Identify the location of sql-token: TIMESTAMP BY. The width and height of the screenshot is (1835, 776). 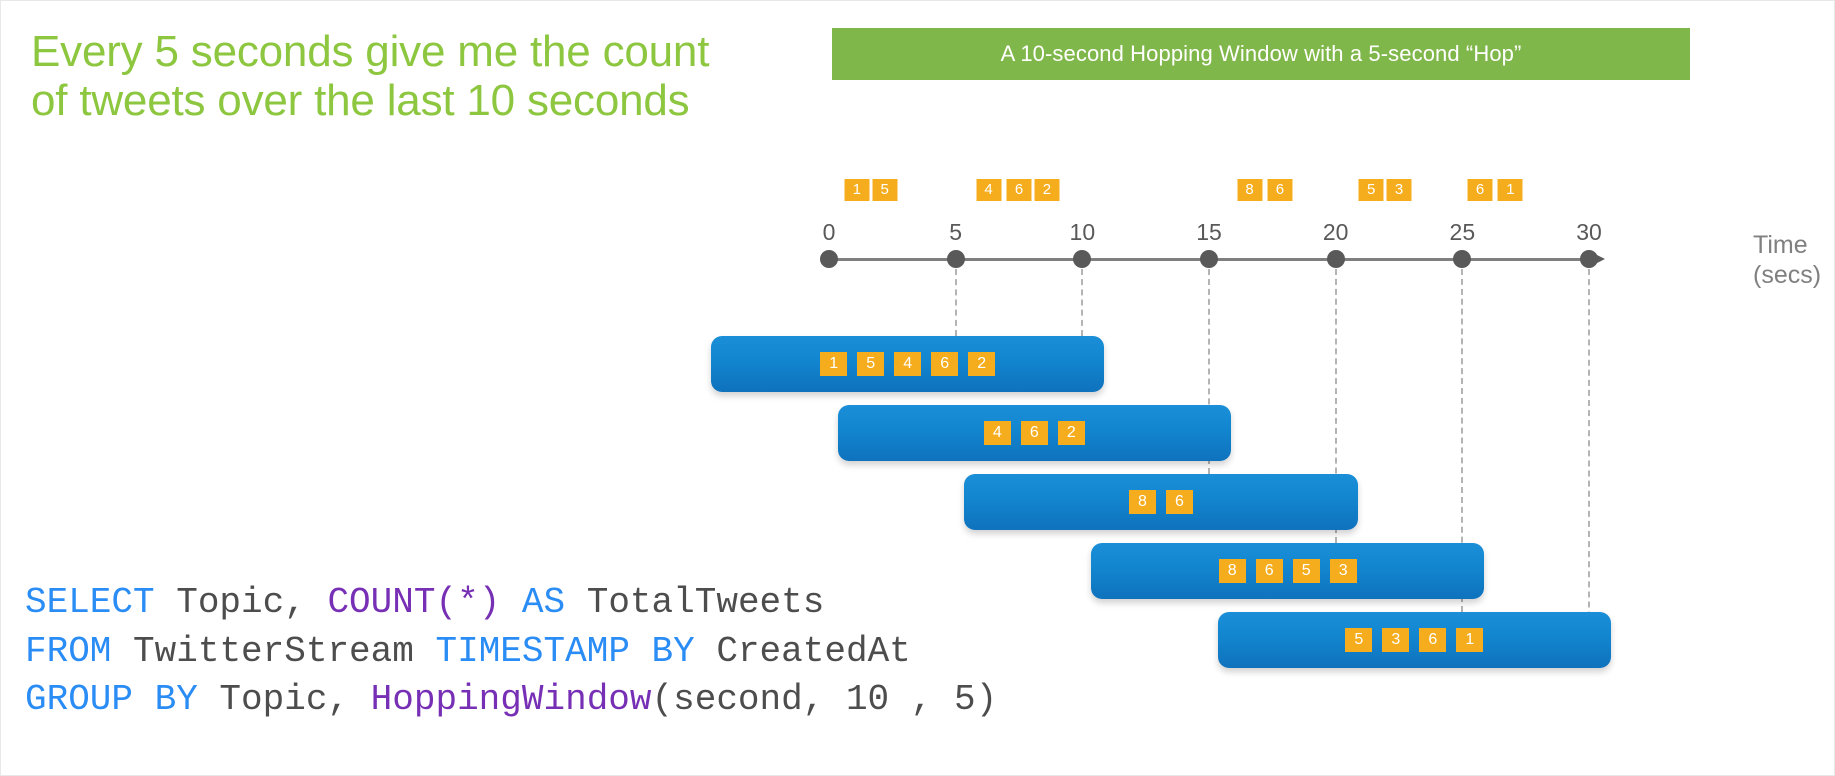
(565, 651).